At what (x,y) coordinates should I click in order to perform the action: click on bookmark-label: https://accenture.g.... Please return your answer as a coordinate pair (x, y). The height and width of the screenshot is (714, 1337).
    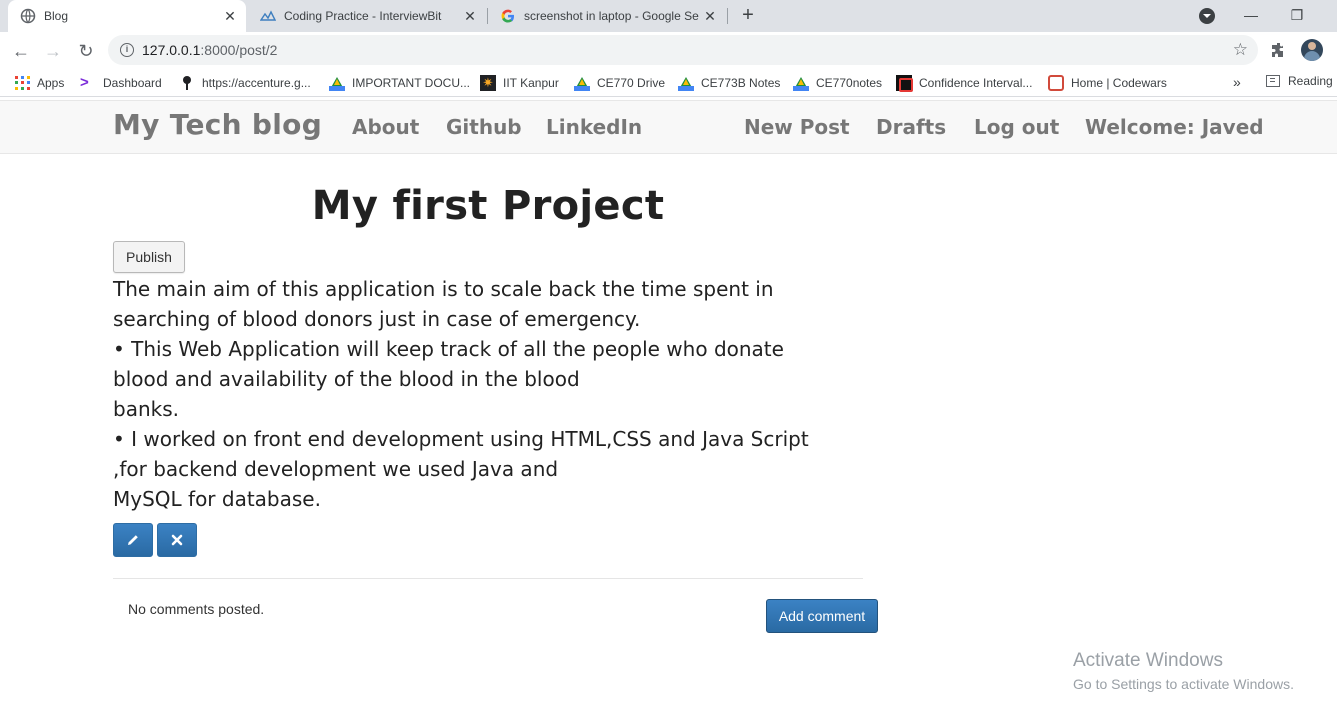
    Looking at the image, I should click on (256, 83).